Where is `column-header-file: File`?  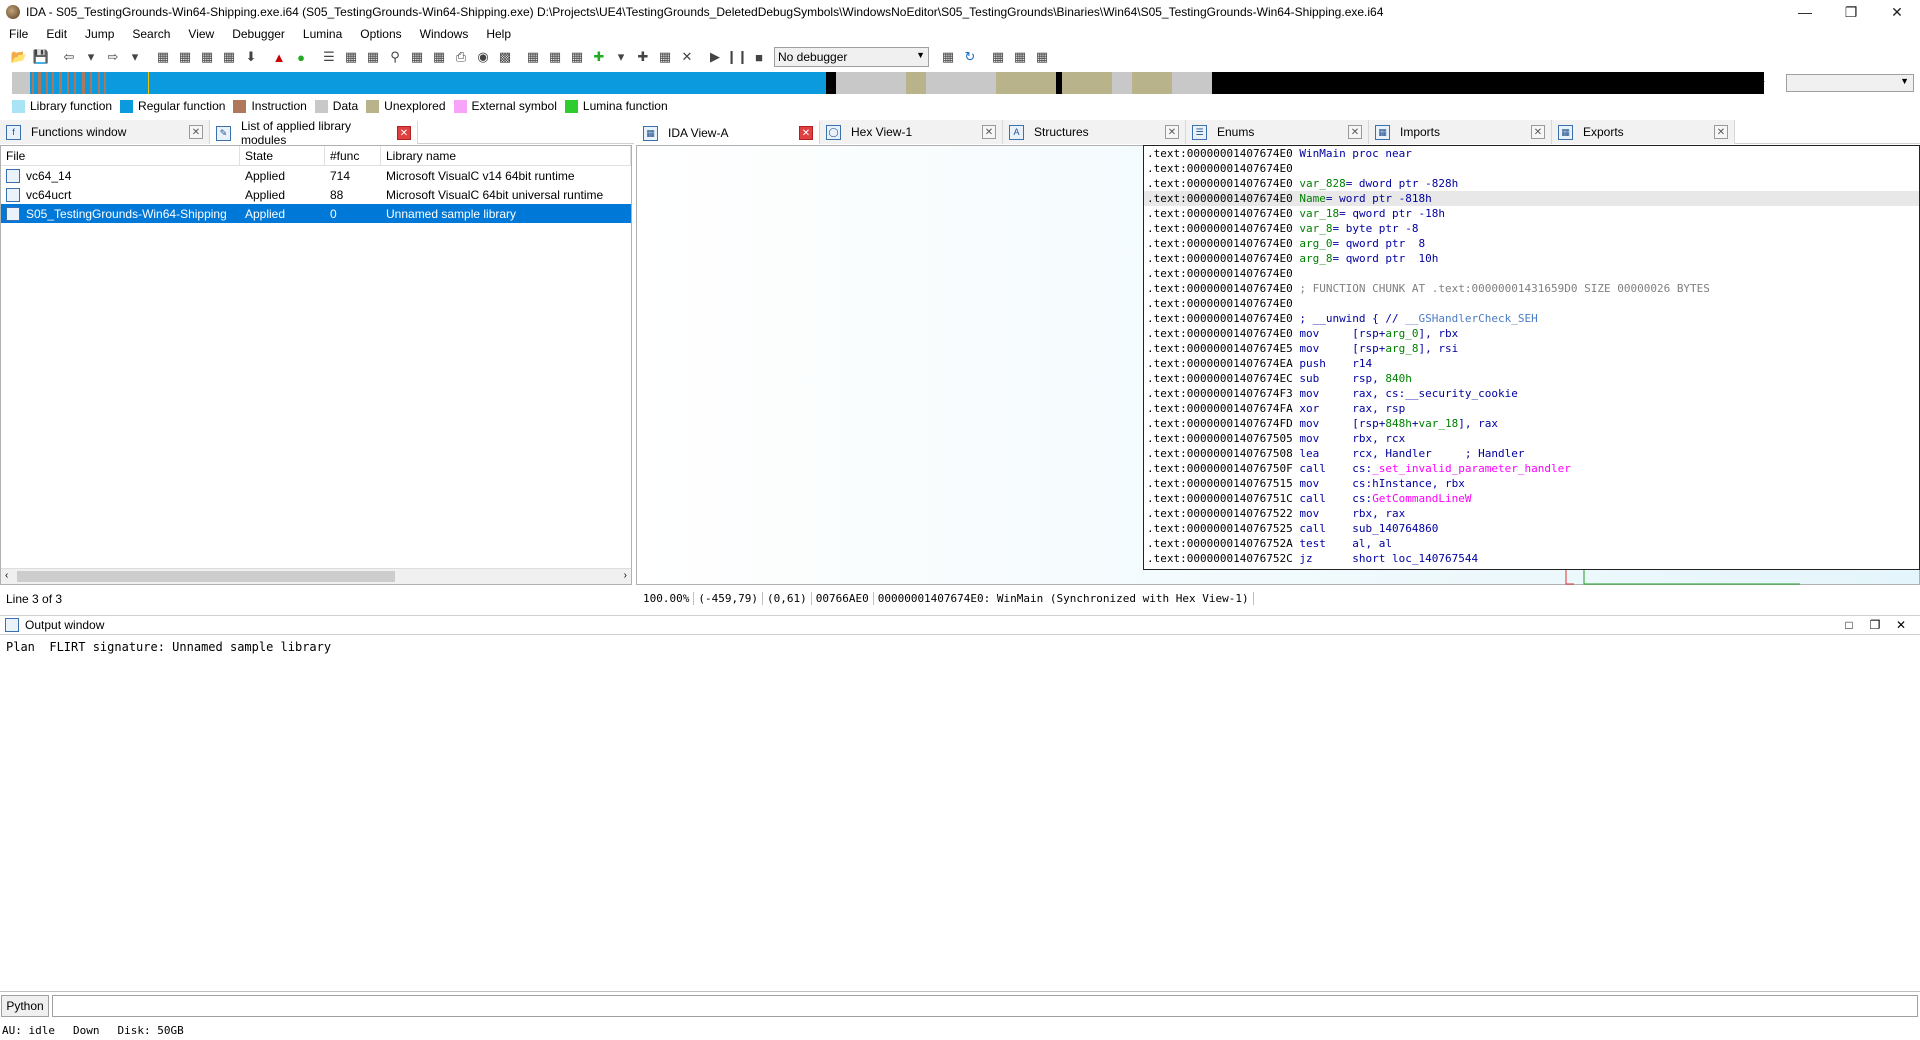
column-header-file: File is located at coordinates (120, 155).